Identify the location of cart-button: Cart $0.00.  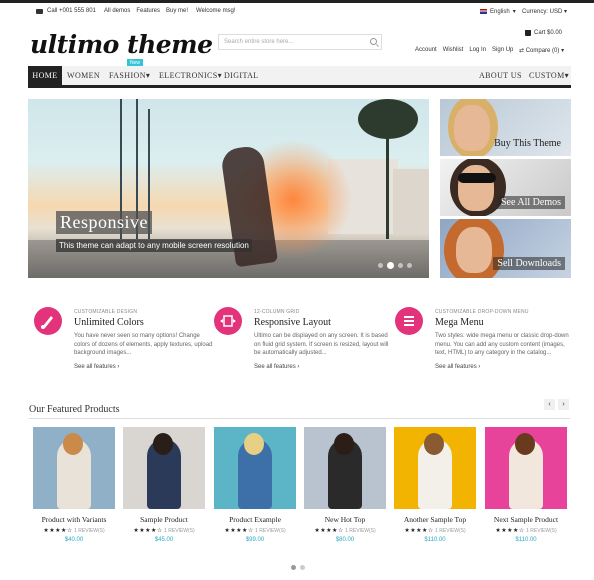
(543, 33).